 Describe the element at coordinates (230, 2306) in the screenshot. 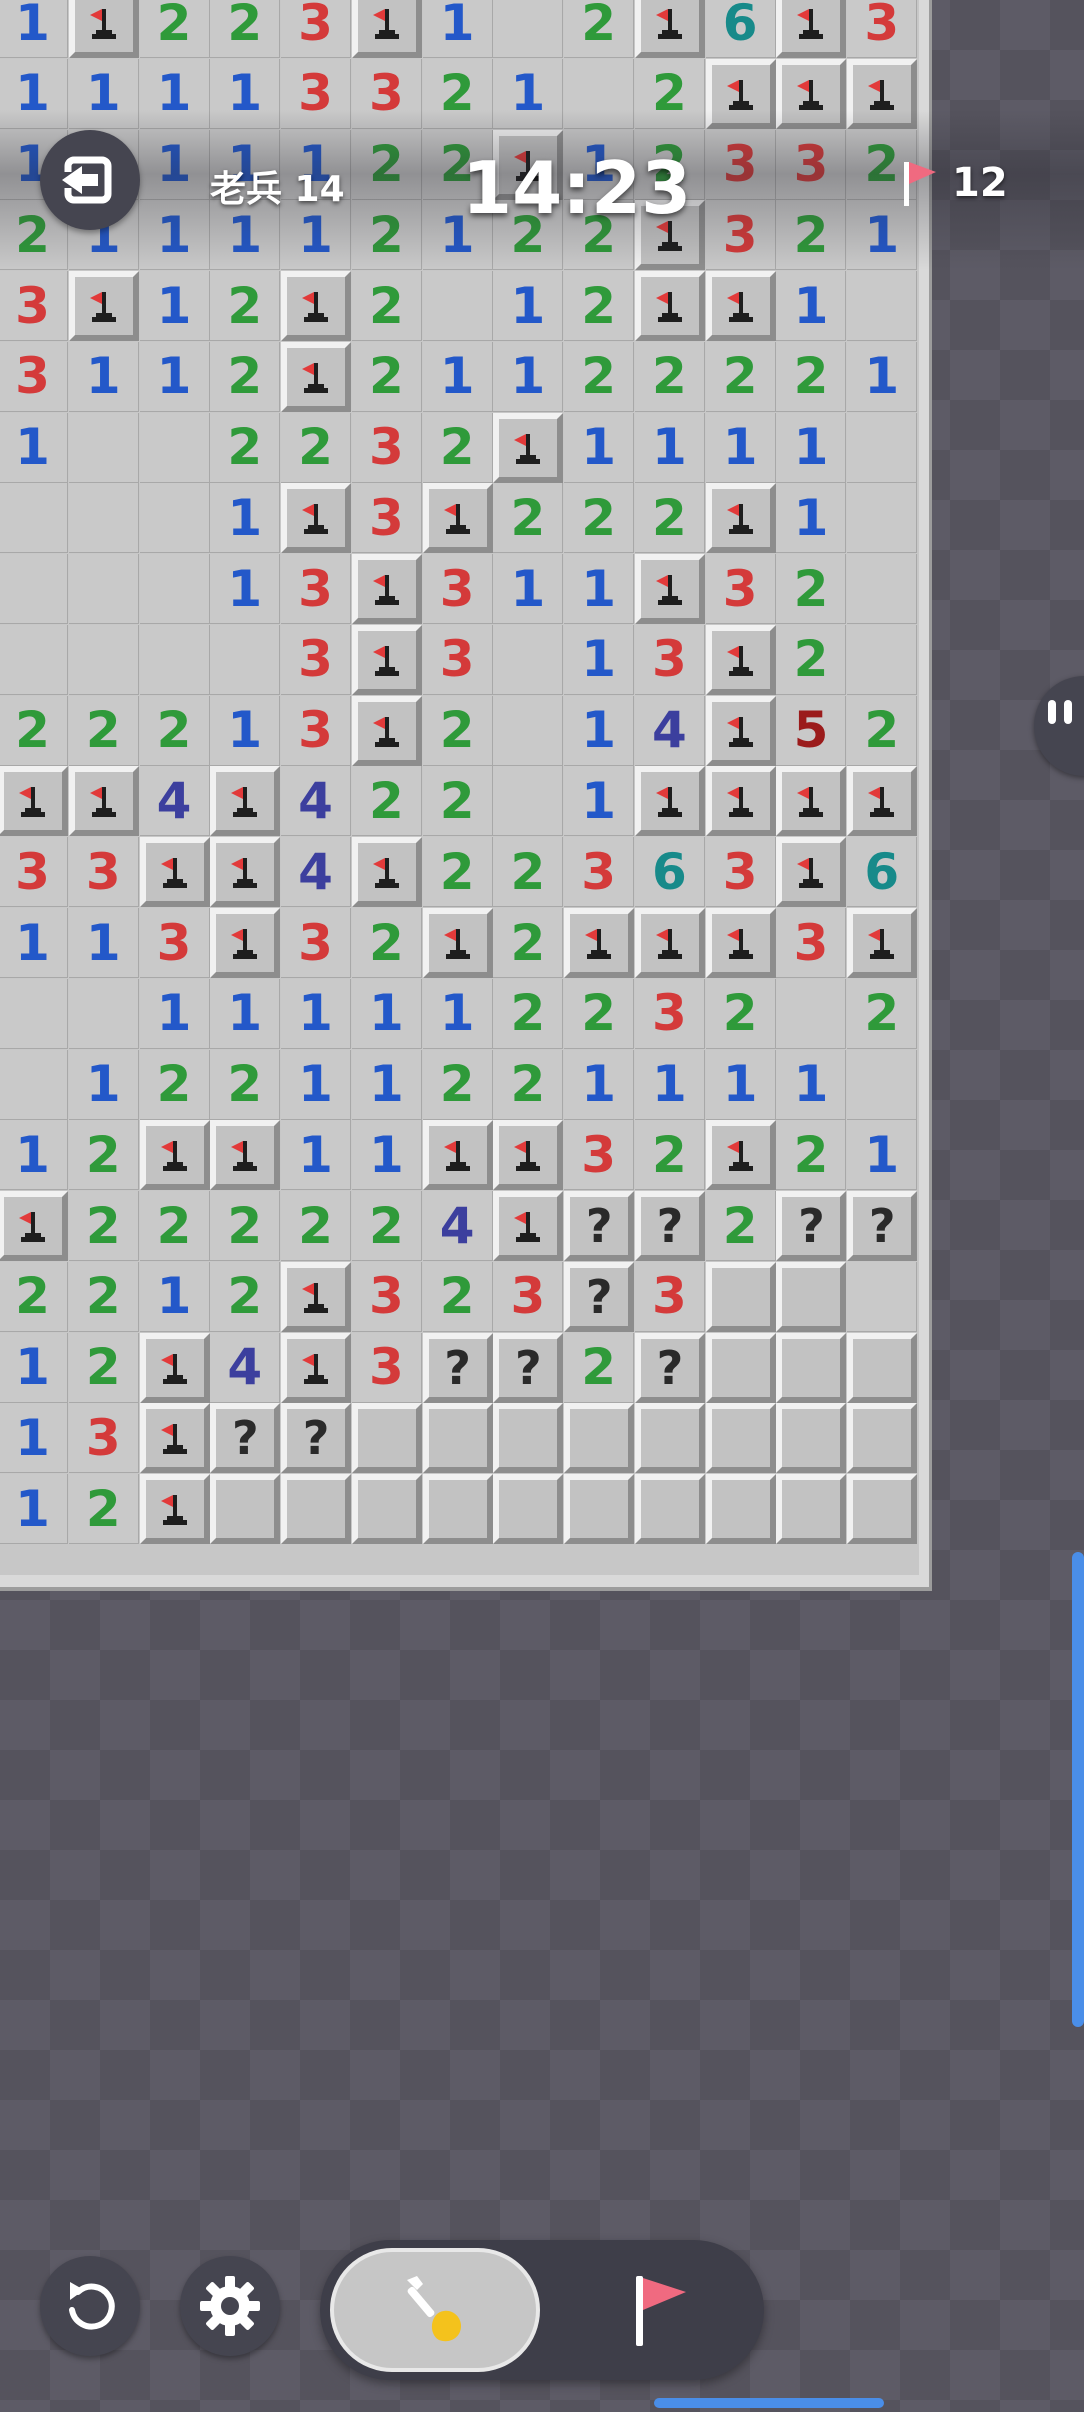

I see `settings-button` at that location.